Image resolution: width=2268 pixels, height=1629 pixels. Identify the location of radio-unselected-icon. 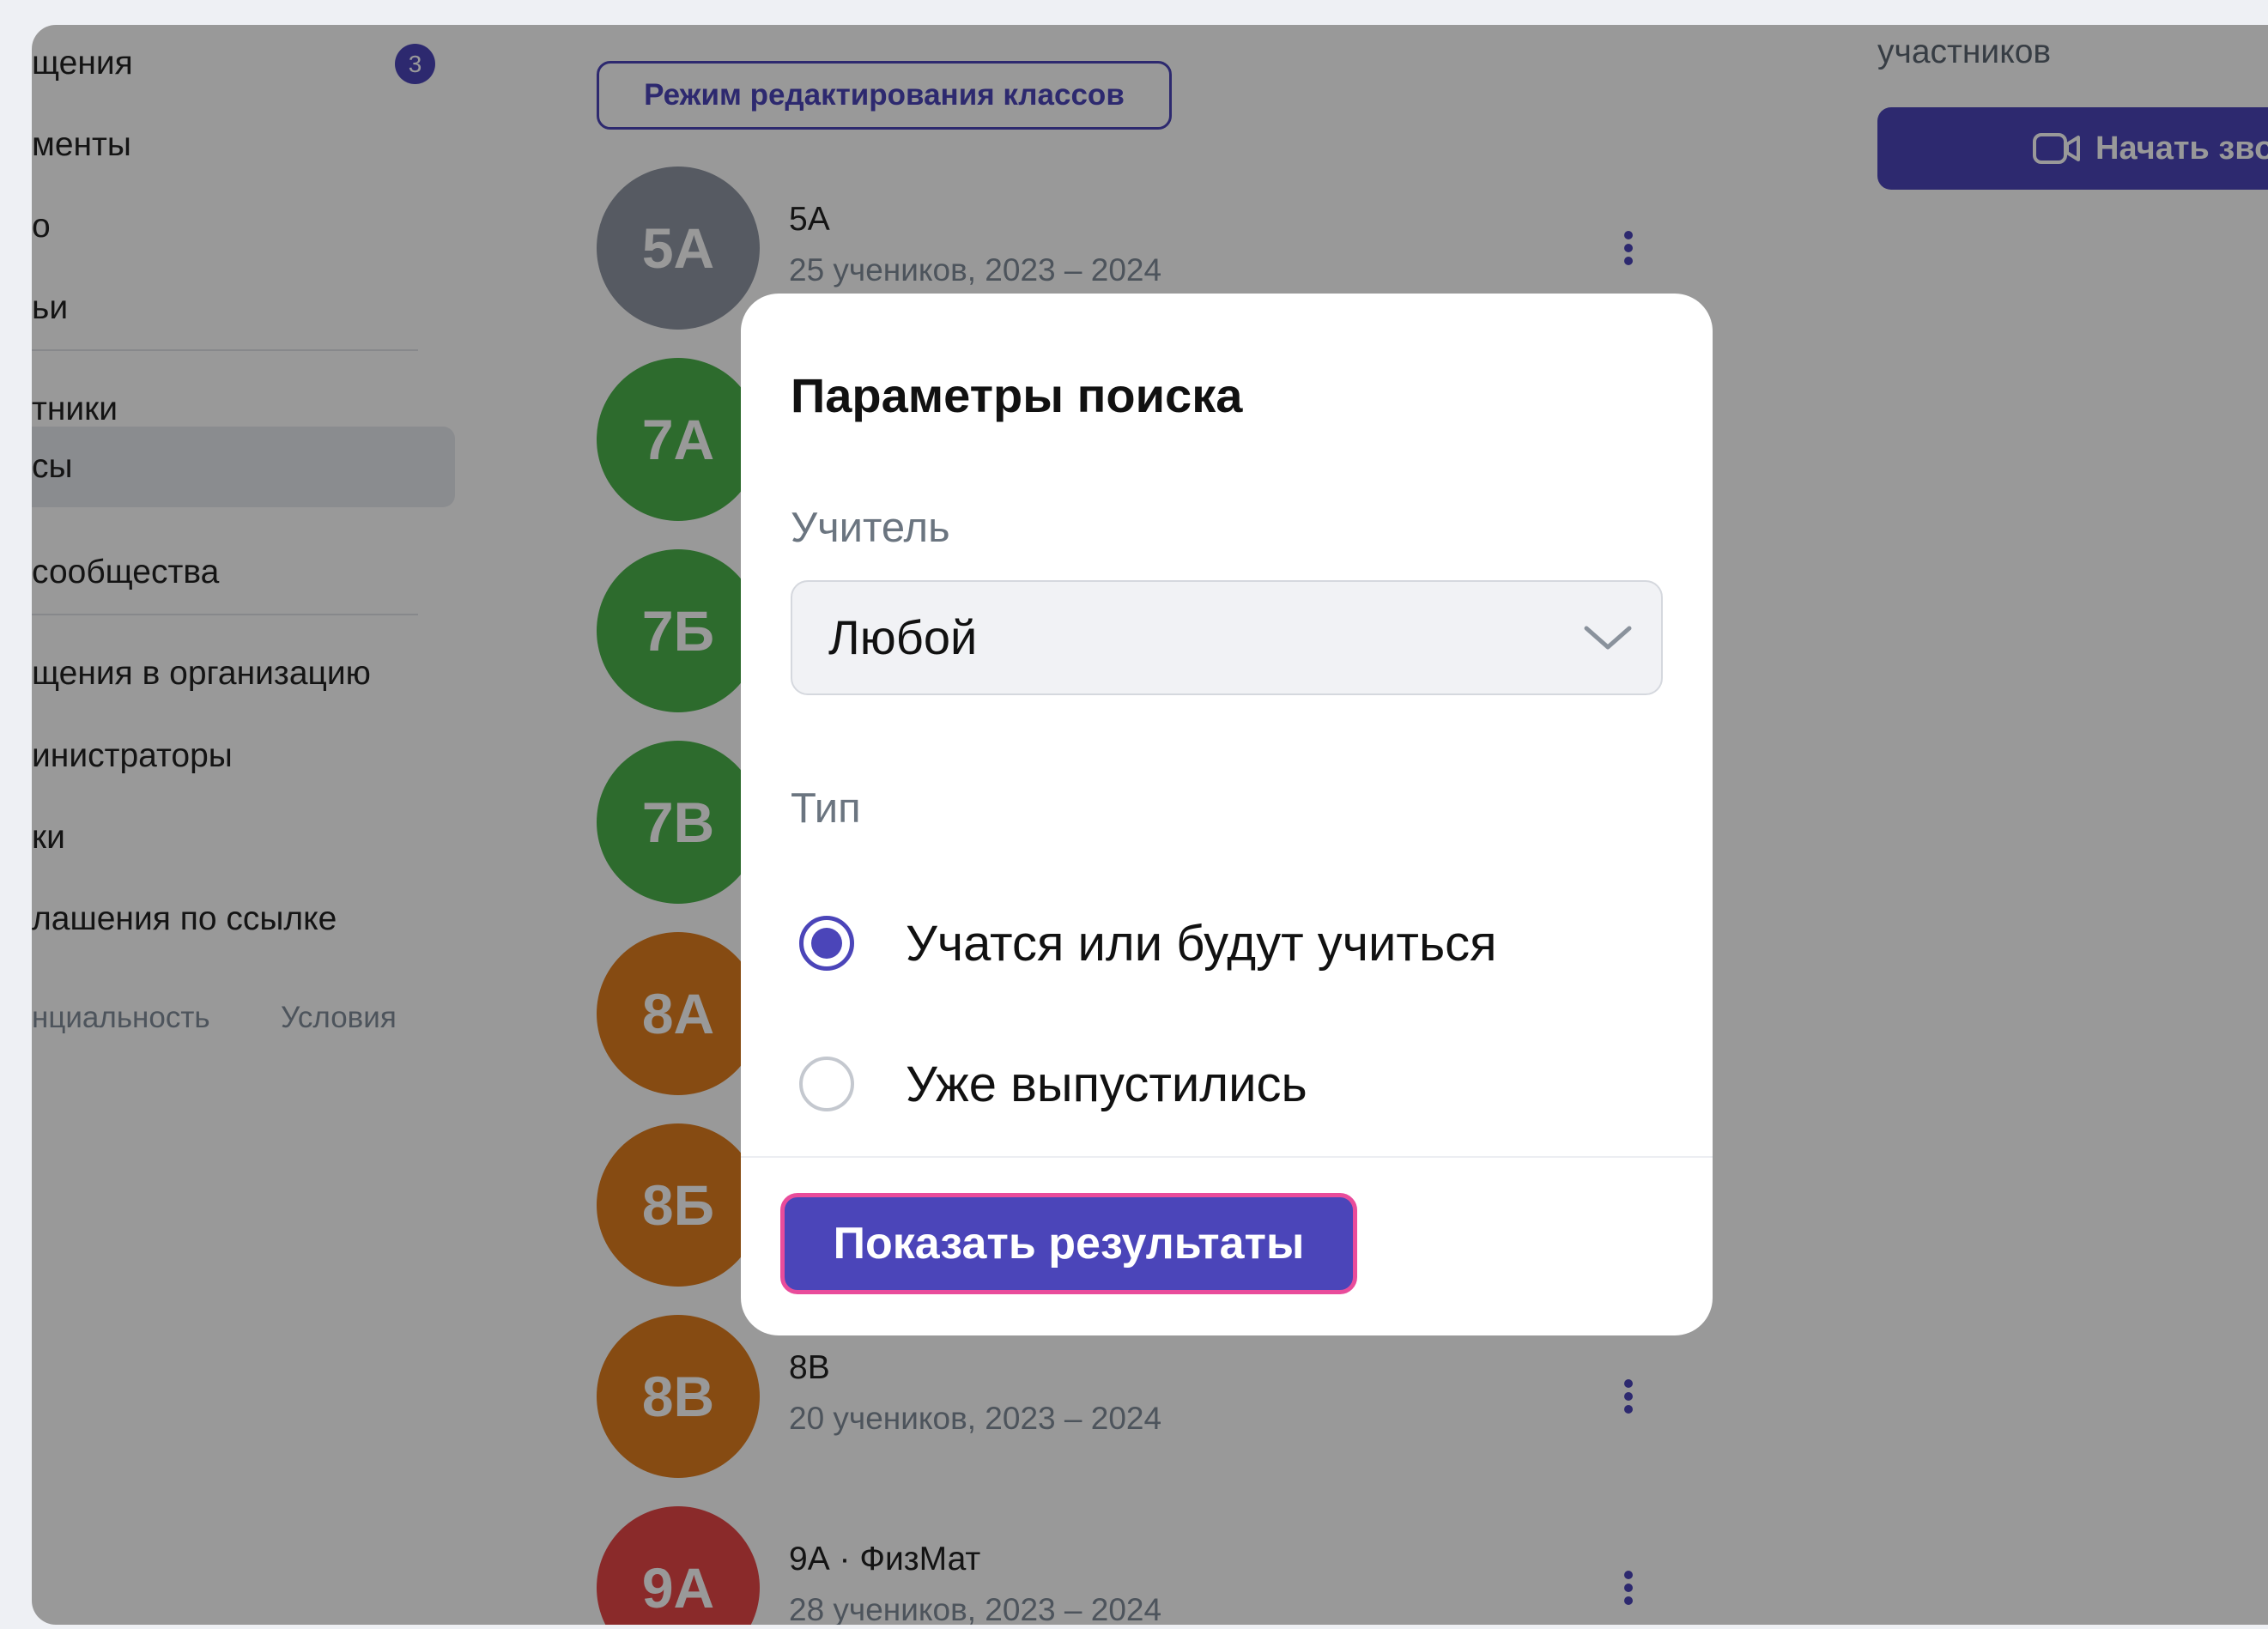
(826, 1084).